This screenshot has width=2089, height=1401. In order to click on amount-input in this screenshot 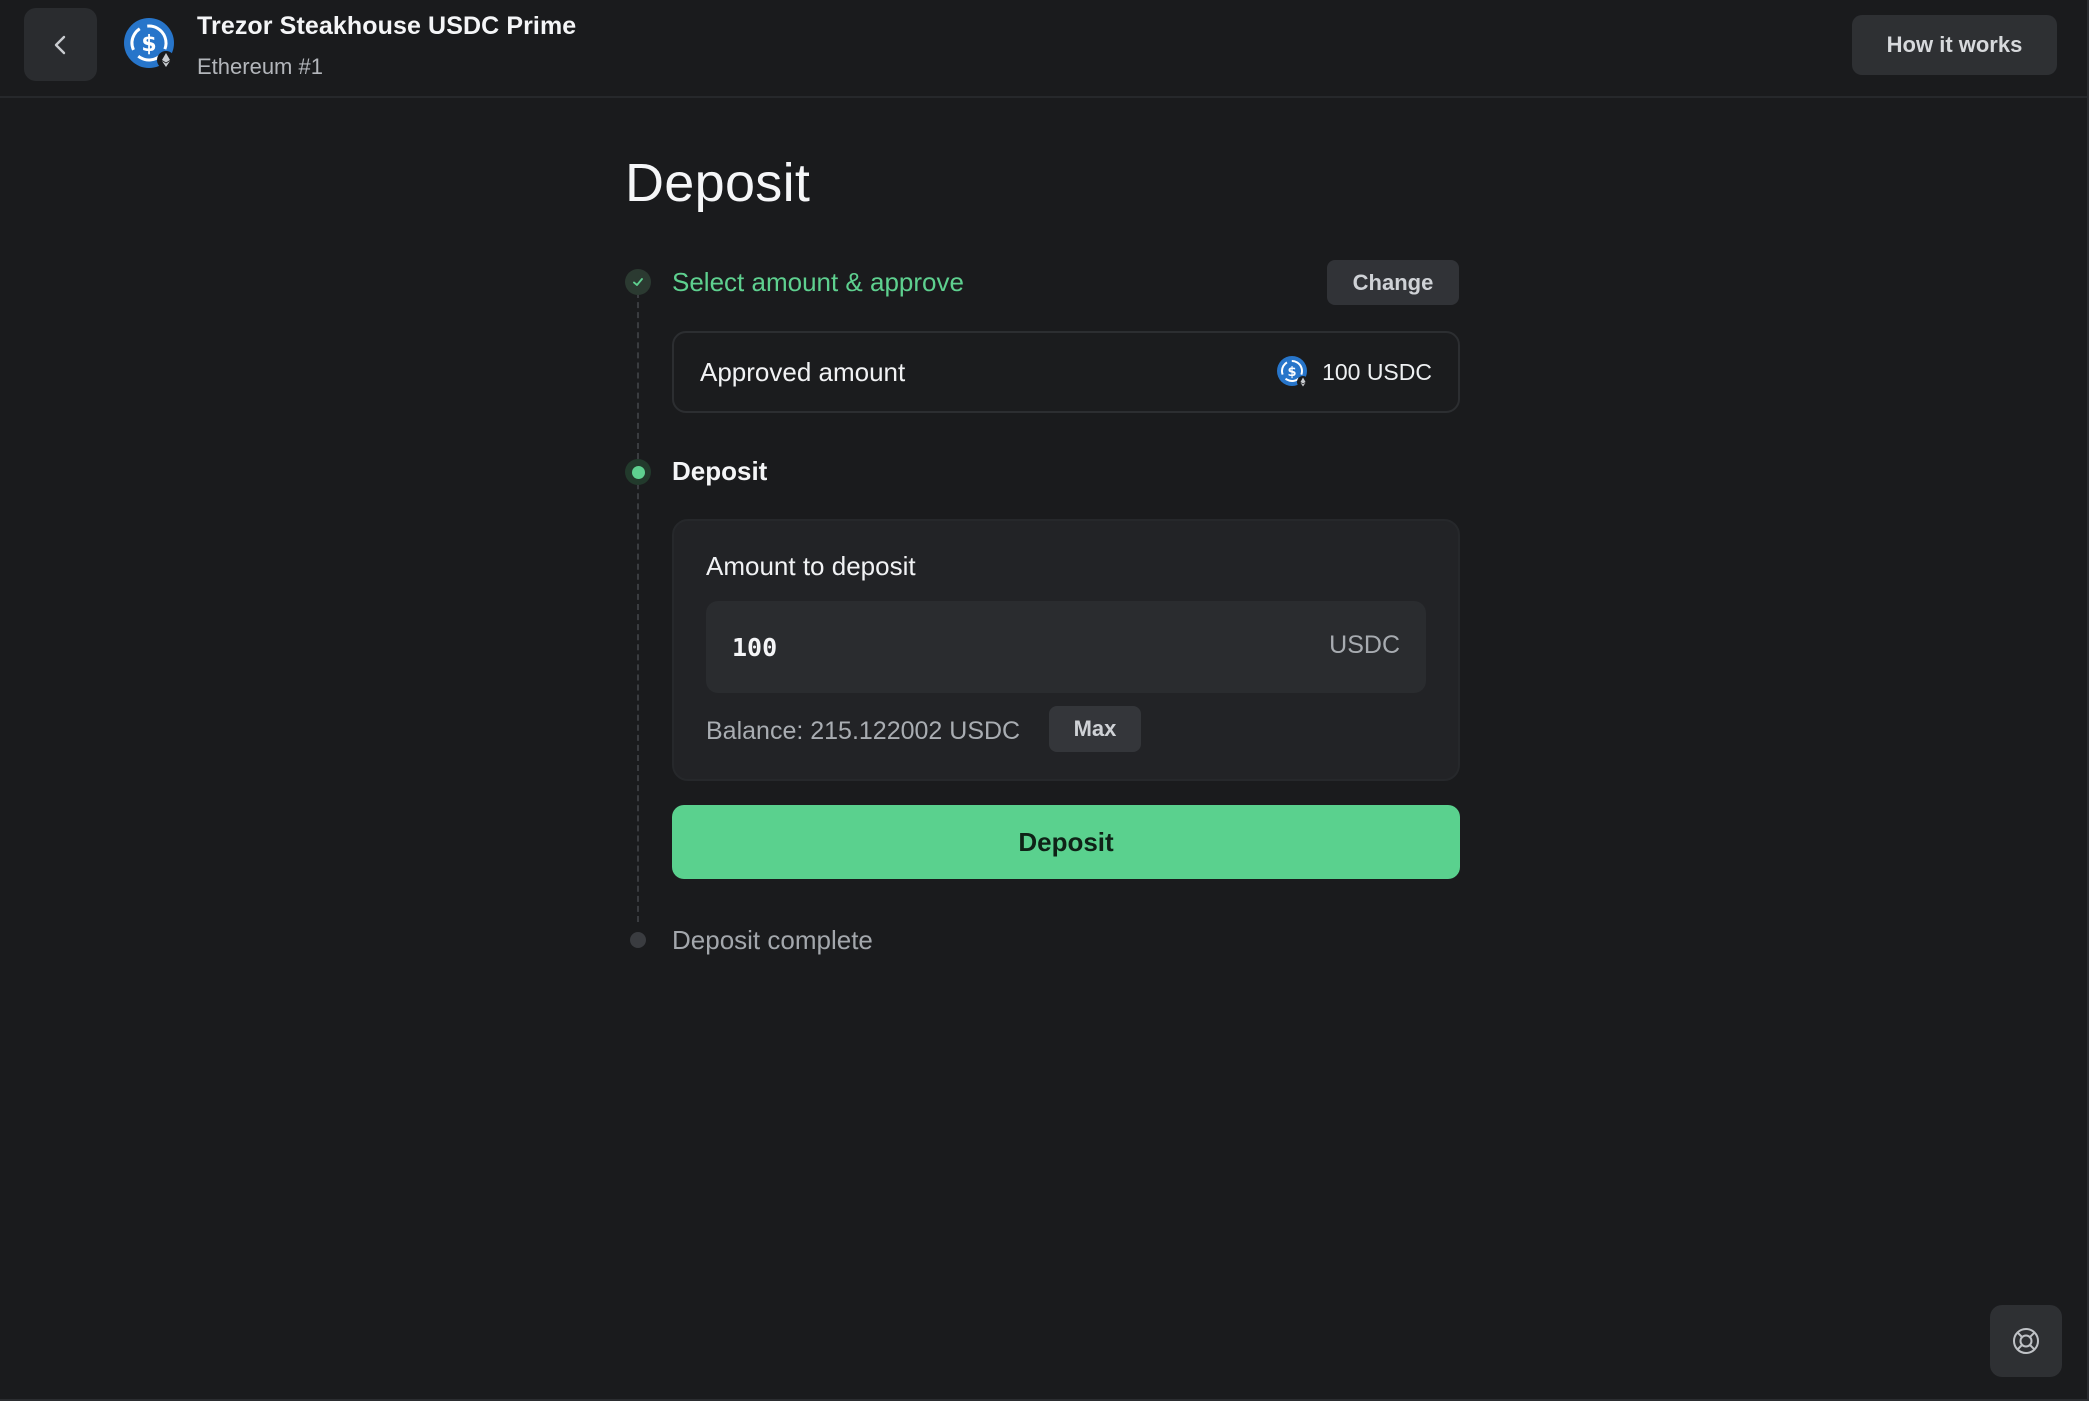, I will do `click(982, 647)`.